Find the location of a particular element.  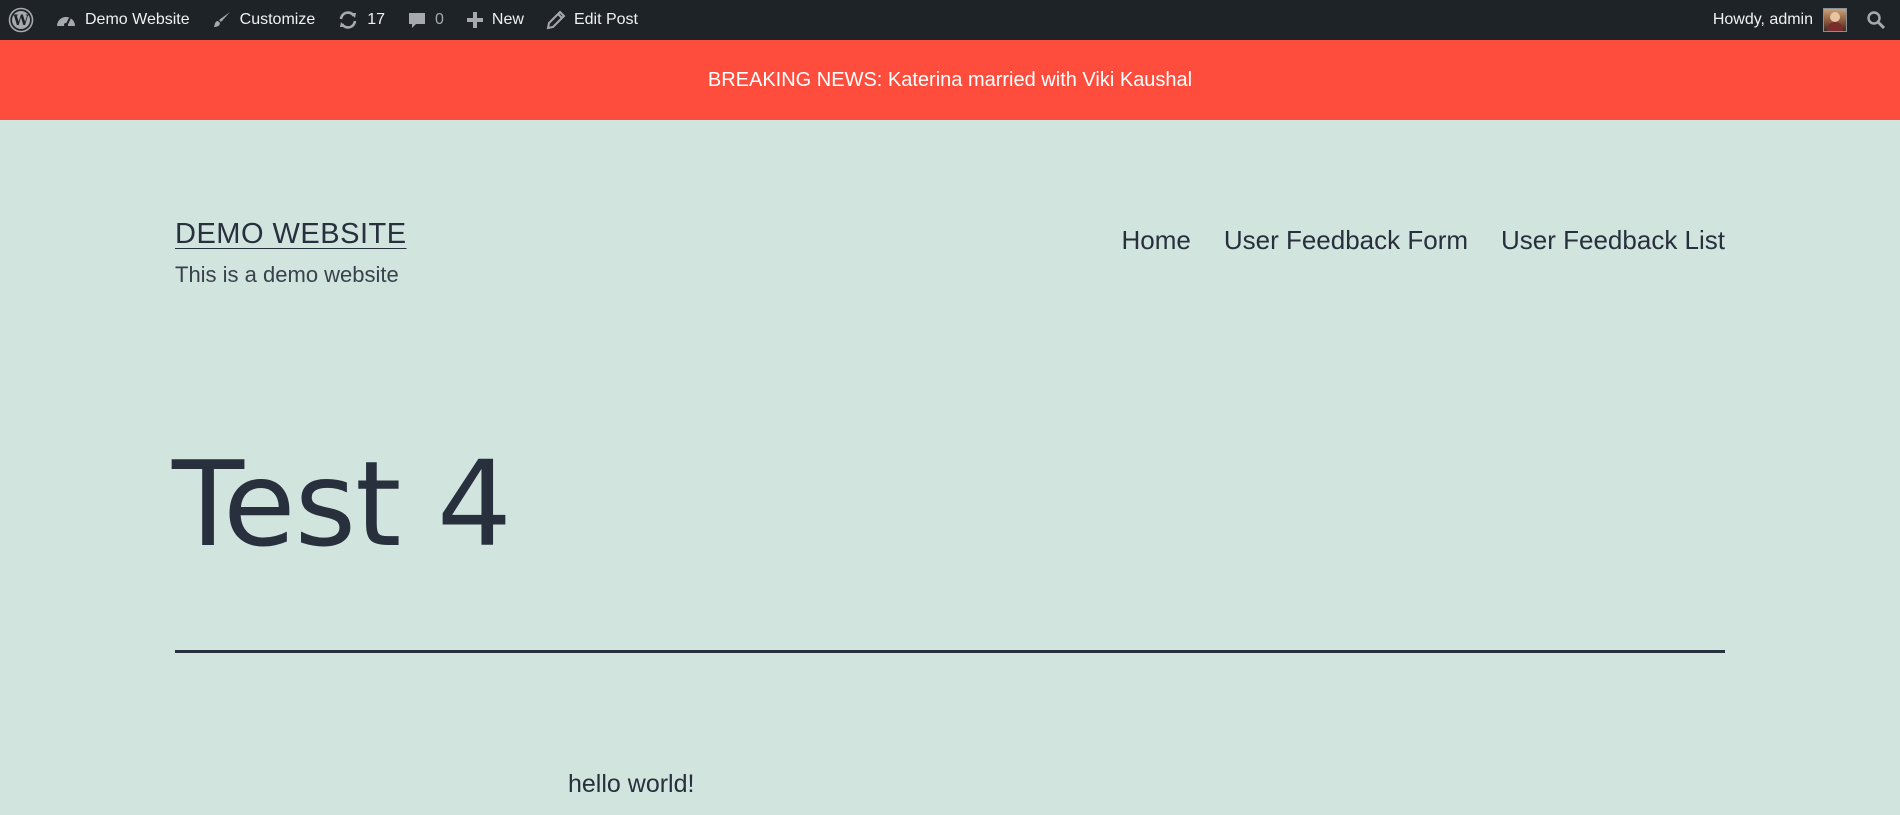

post-title: Test 4 is located at coordinates (342, 504).